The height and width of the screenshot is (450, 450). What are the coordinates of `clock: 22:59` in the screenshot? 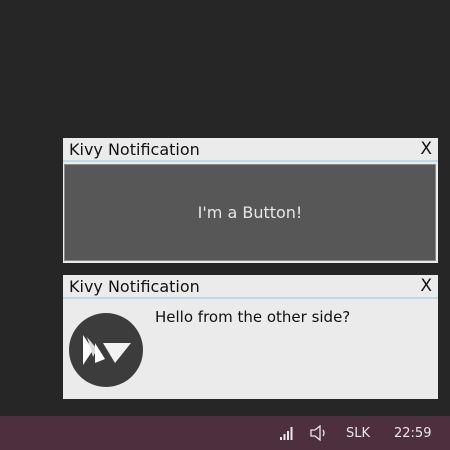 It's located at (412, 433).